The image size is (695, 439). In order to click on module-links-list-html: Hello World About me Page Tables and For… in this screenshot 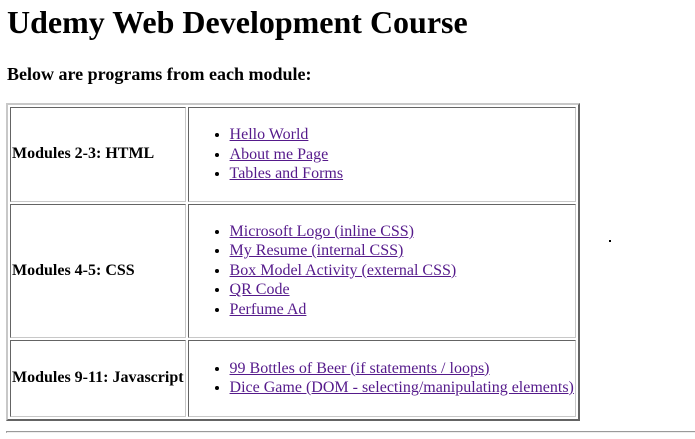, I will do `click(382, 154)`.